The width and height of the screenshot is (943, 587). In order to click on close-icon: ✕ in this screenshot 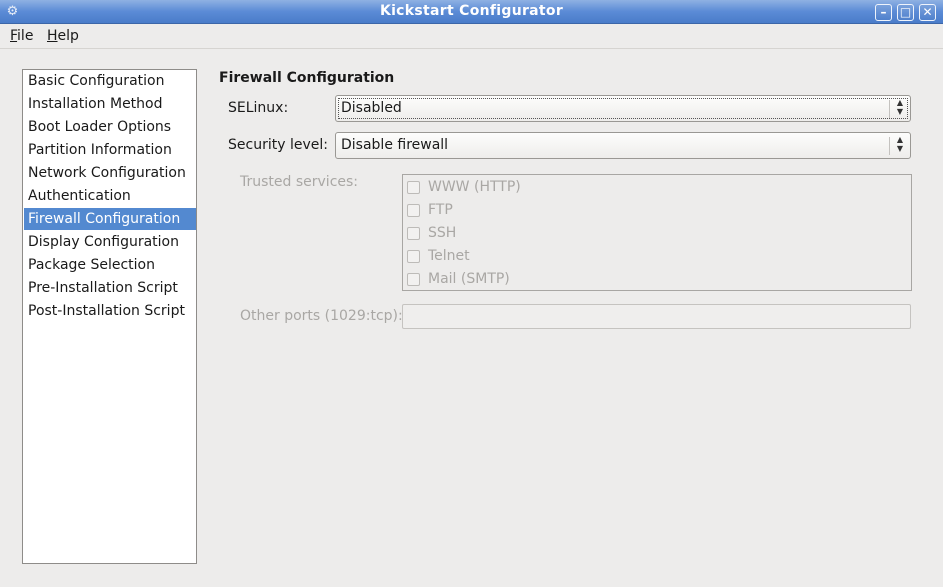, I will do `click(927, 12)`.